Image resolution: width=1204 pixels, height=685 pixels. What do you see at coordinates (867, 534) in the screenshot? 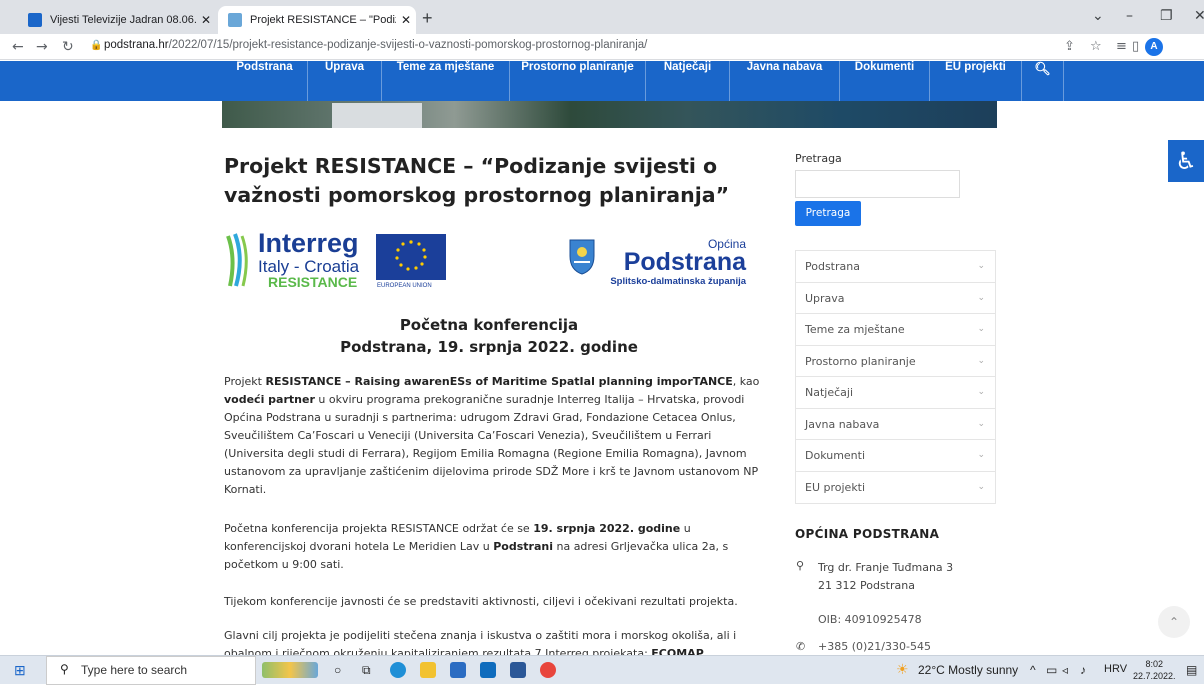
I see `org-title: OPĆINA PODSTRANA` at bounding box center [867, 534].